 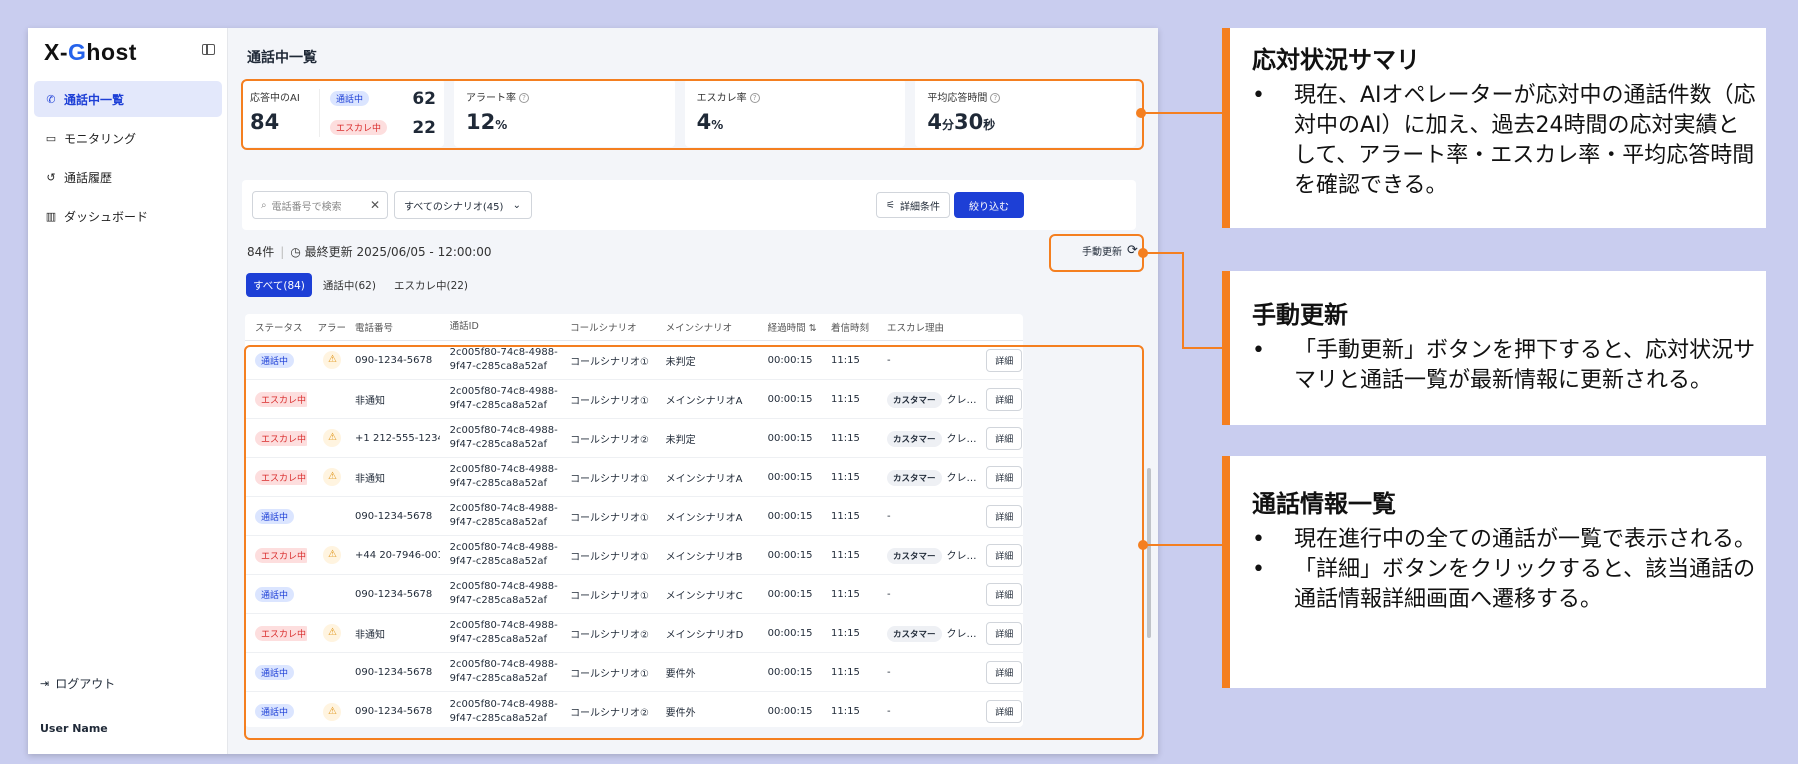 What do you see at coordinates (261, 252) in the screenshot?
I see `result-count: 84件` at bounding box center [261, 252].